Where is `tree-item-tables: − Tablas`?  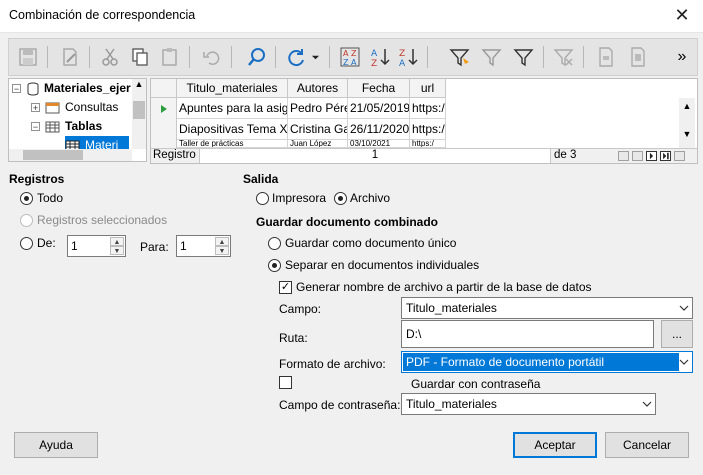
tree-item-tables: − Tablas is located at coordinates (66, 126).